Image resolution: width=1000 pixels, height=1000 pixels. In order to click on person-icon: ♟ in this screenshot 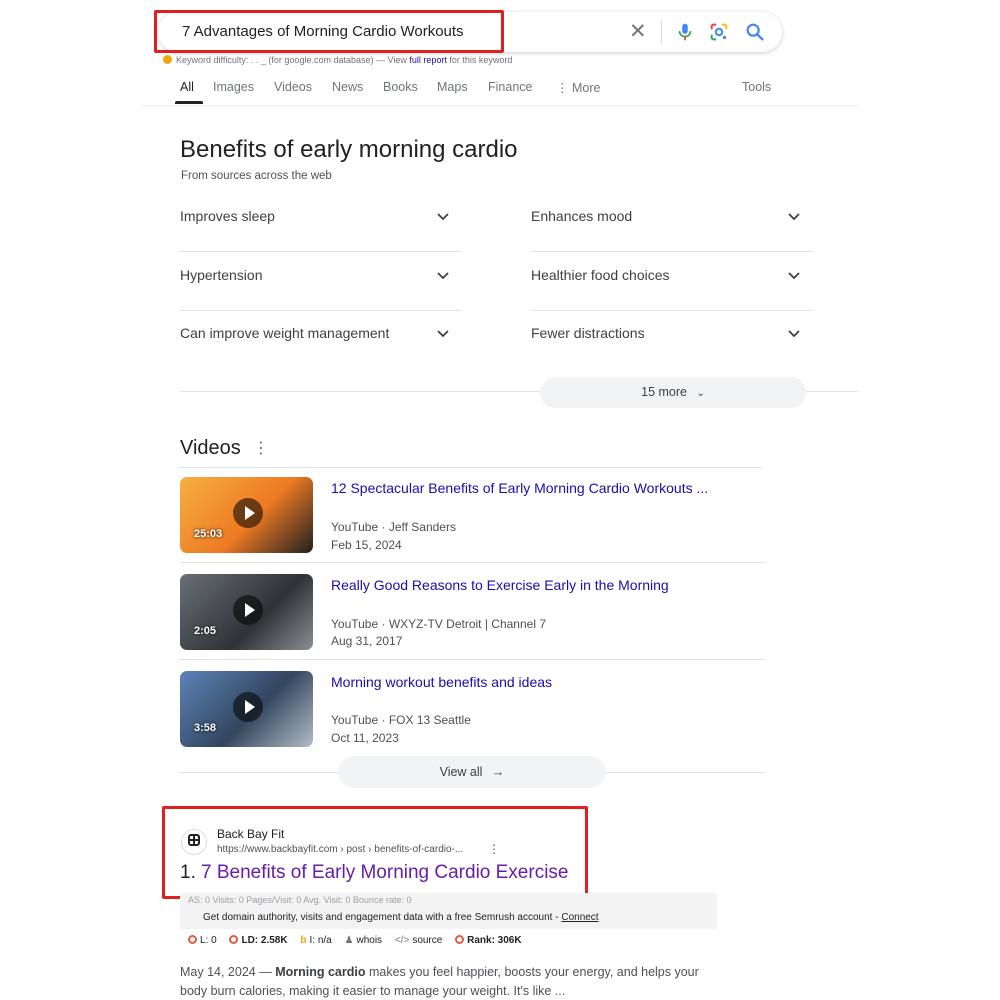, I will do `click(349, 940)`.